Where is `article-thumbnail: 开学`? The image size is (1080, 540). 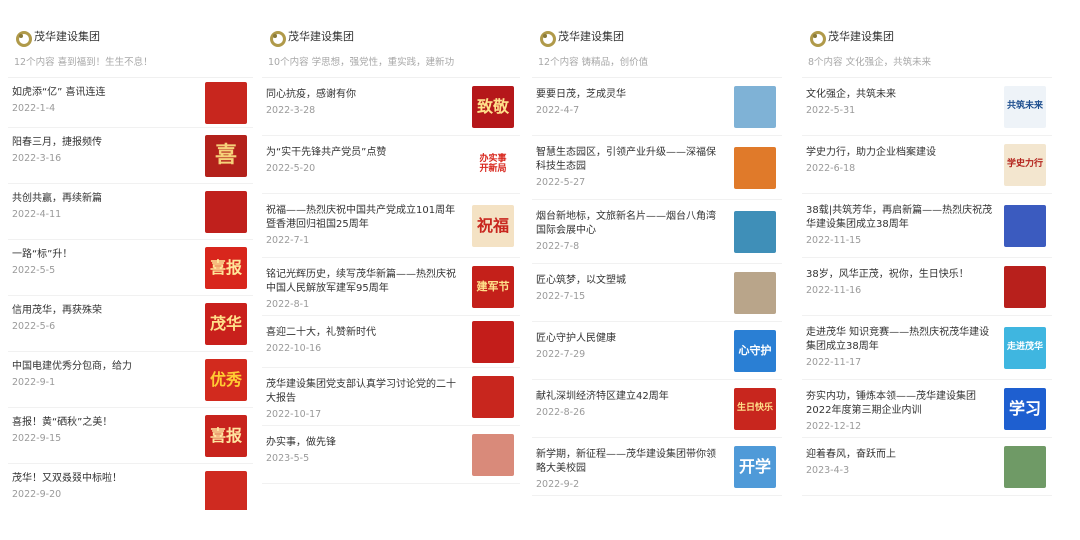 article-thumbnail: 开学 is located at coordinates (755, 467).